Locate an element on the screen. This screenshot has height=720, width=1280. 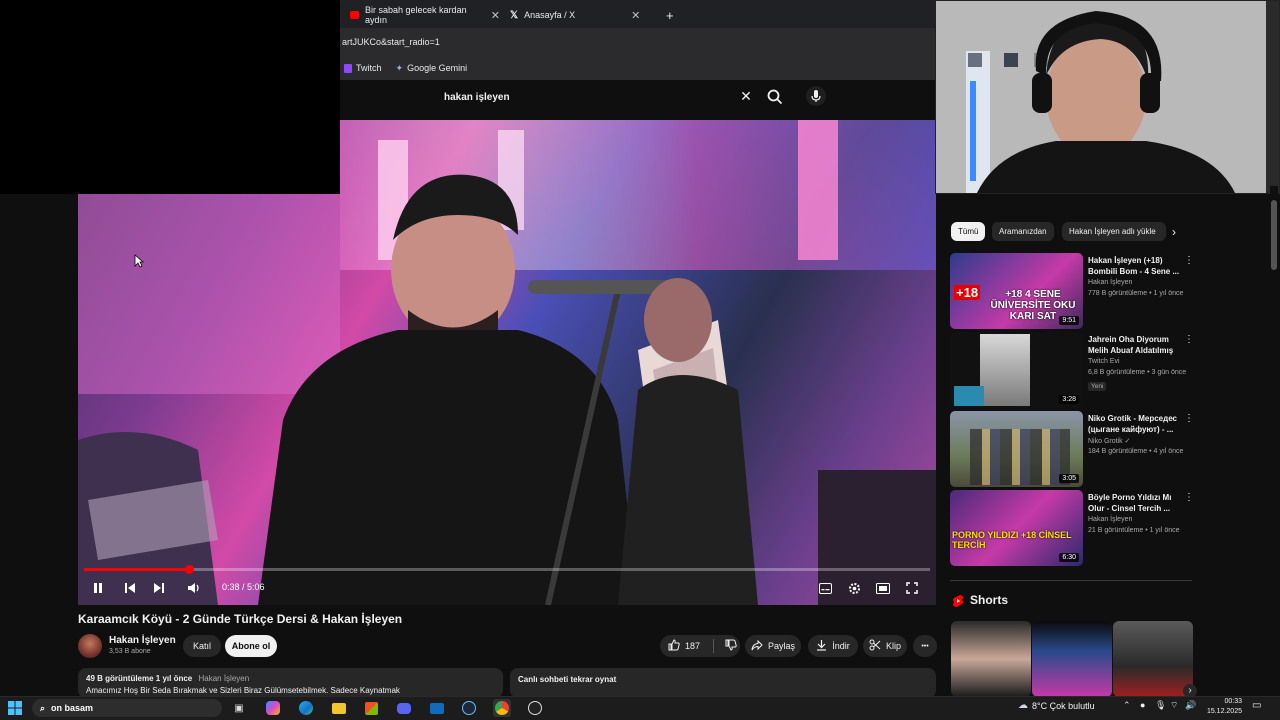
obs-icon is located at coordinates (535, 708).